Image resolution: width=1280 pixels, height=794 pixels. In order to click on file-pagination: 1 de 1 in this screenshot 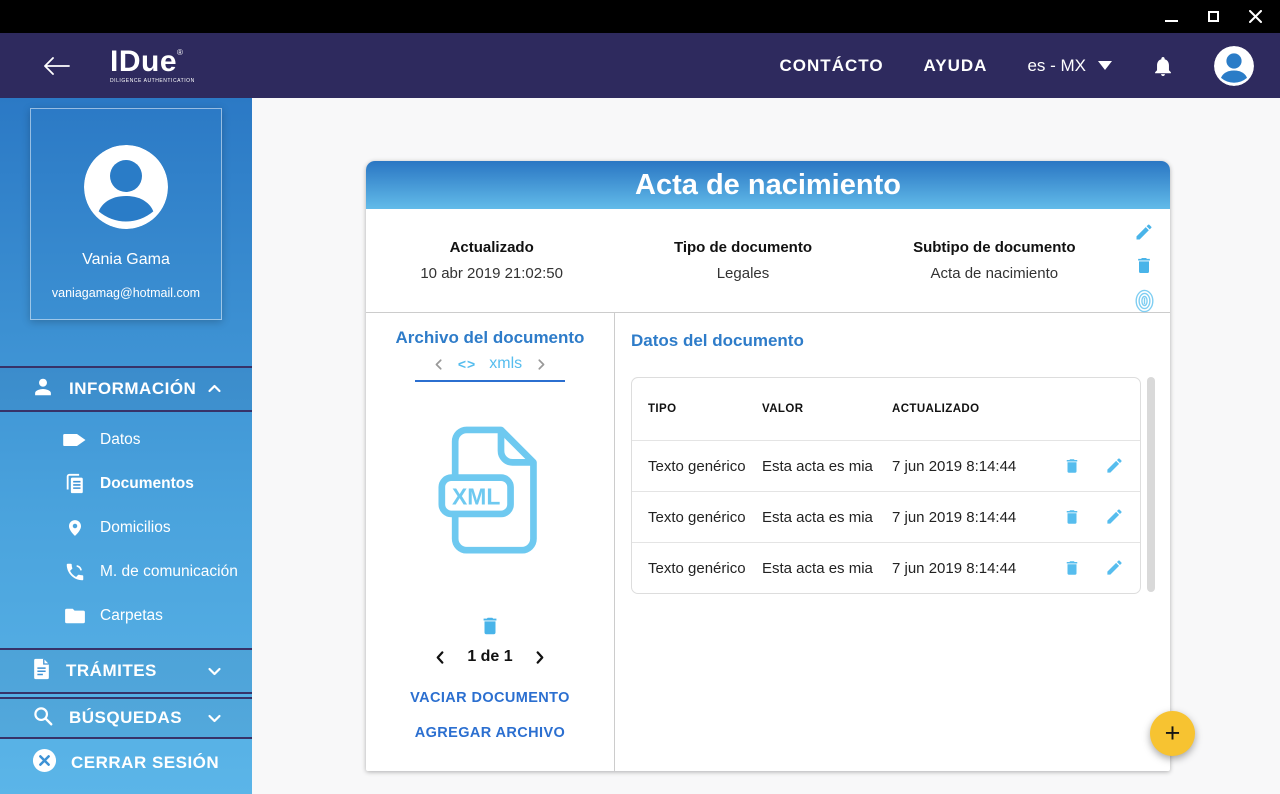, I will do `click(490, 657)`.